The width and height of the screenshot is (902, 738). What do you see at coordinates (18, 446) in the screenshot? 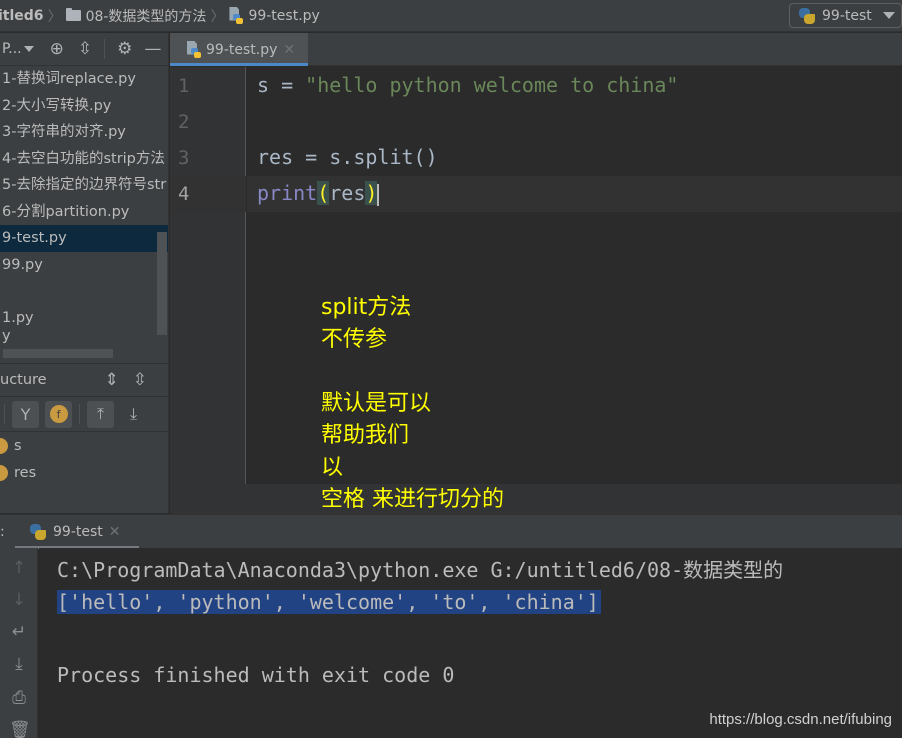
I see `structure-item-label: s` at bounding box center [18, 446].